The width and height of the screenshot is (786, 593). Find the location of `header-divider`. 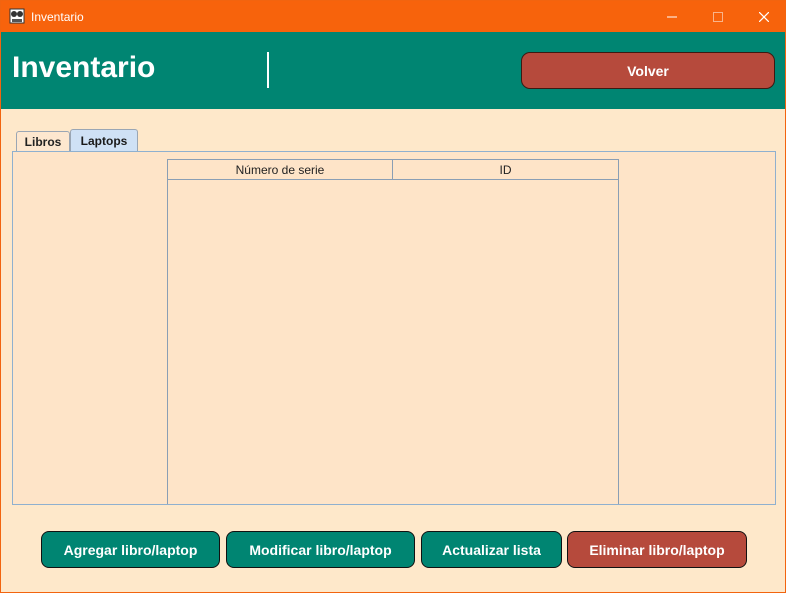

header-divider is located at coordinates (268, 70).